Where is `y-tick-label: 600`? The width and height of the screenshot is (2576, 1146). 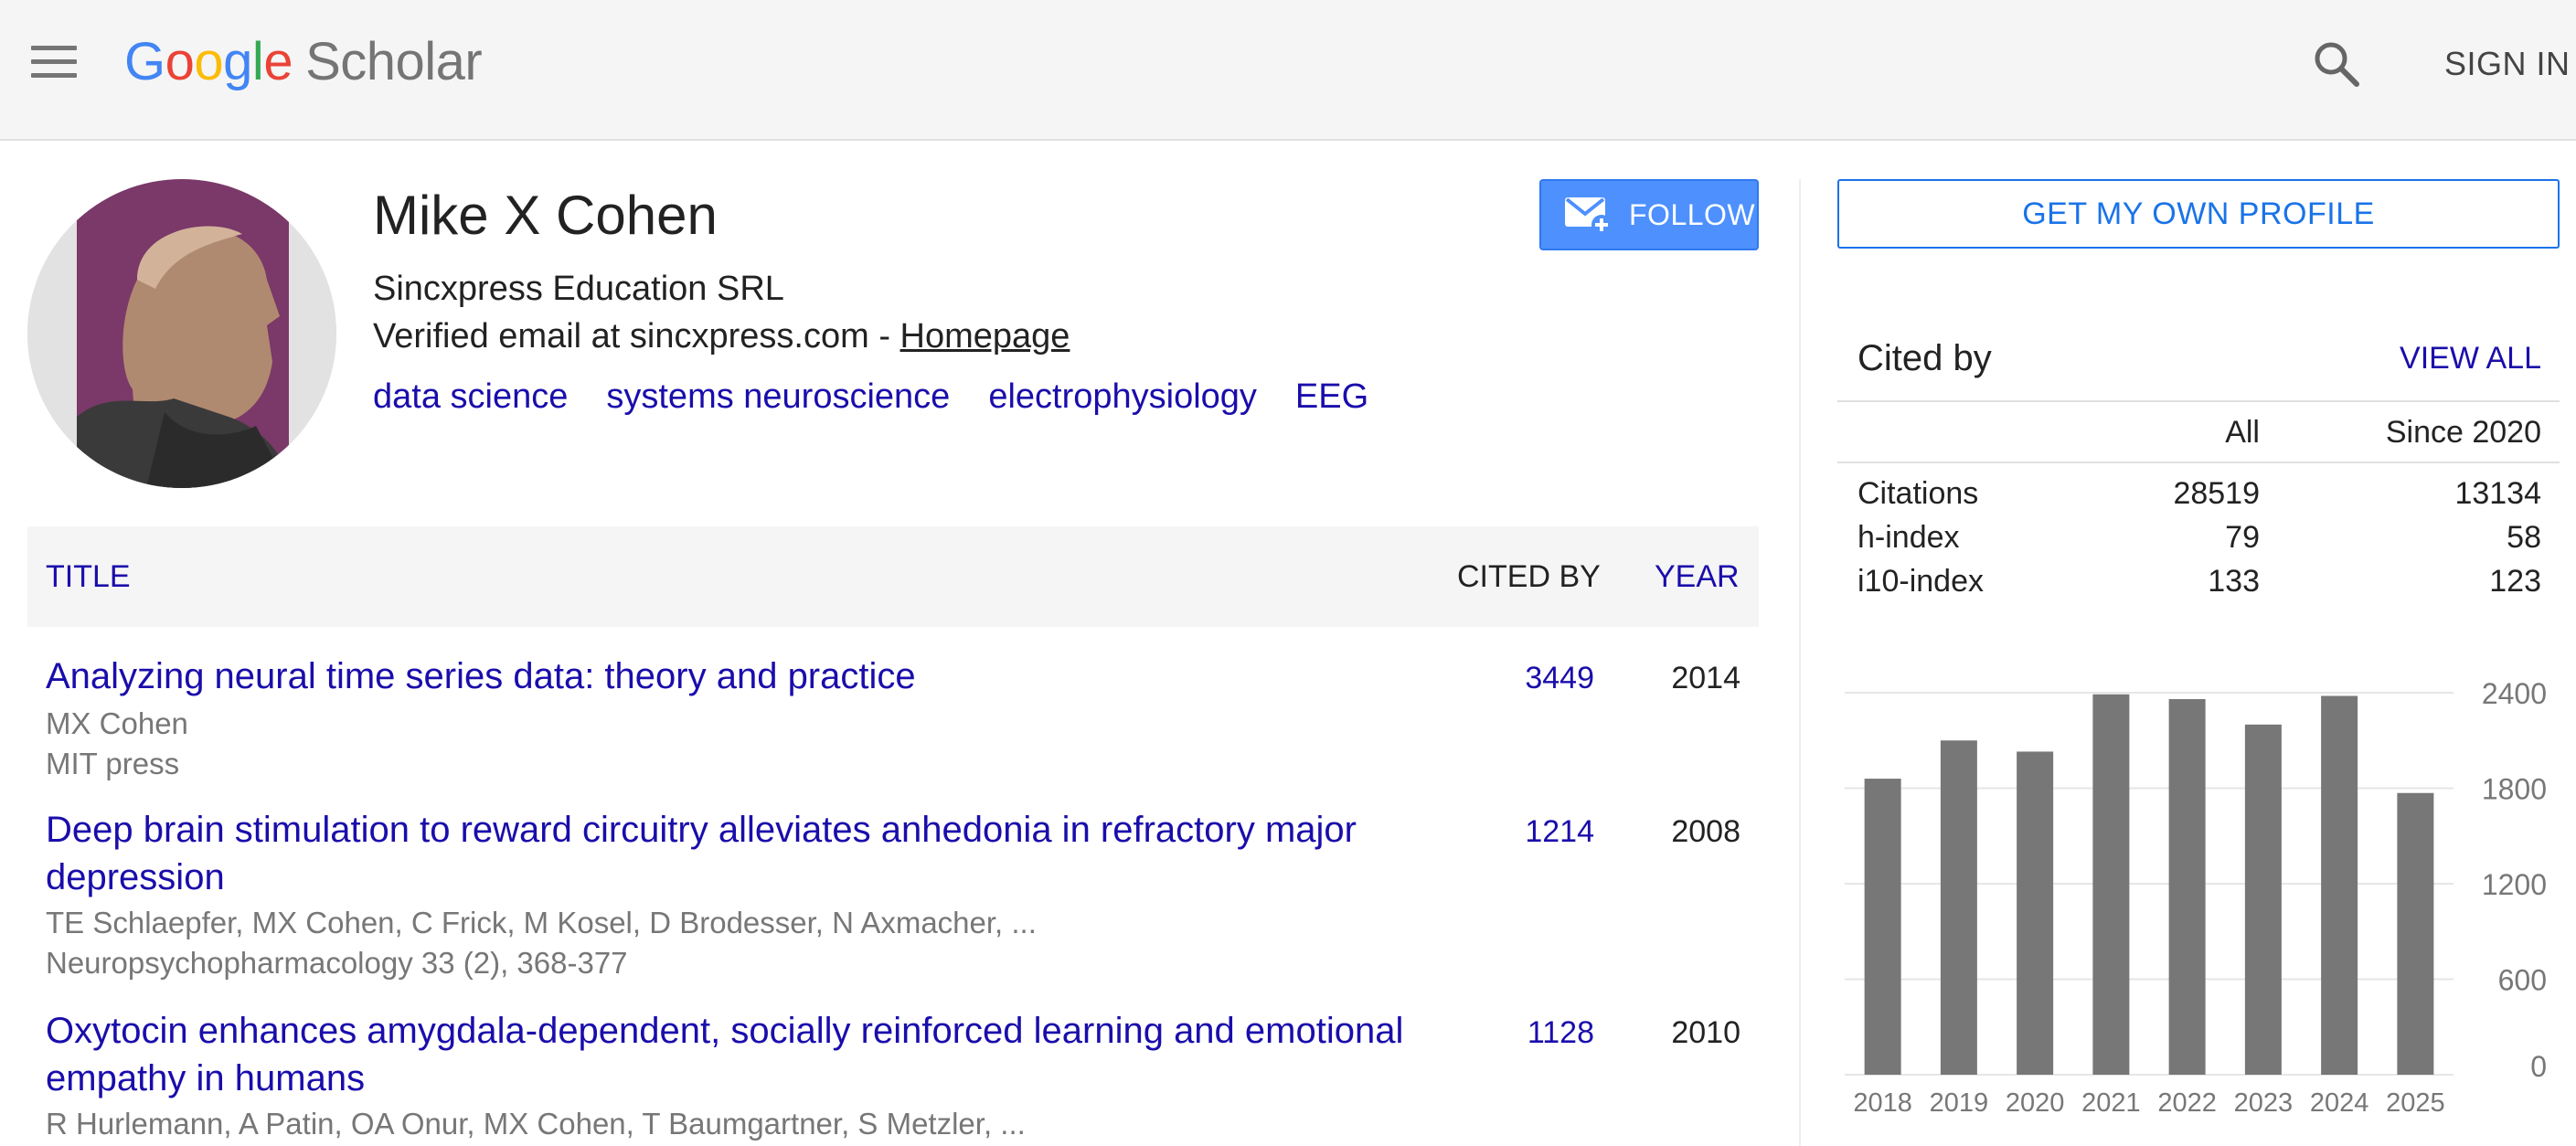 y-tick-label: 600 is located at coordinates (2522, 980).